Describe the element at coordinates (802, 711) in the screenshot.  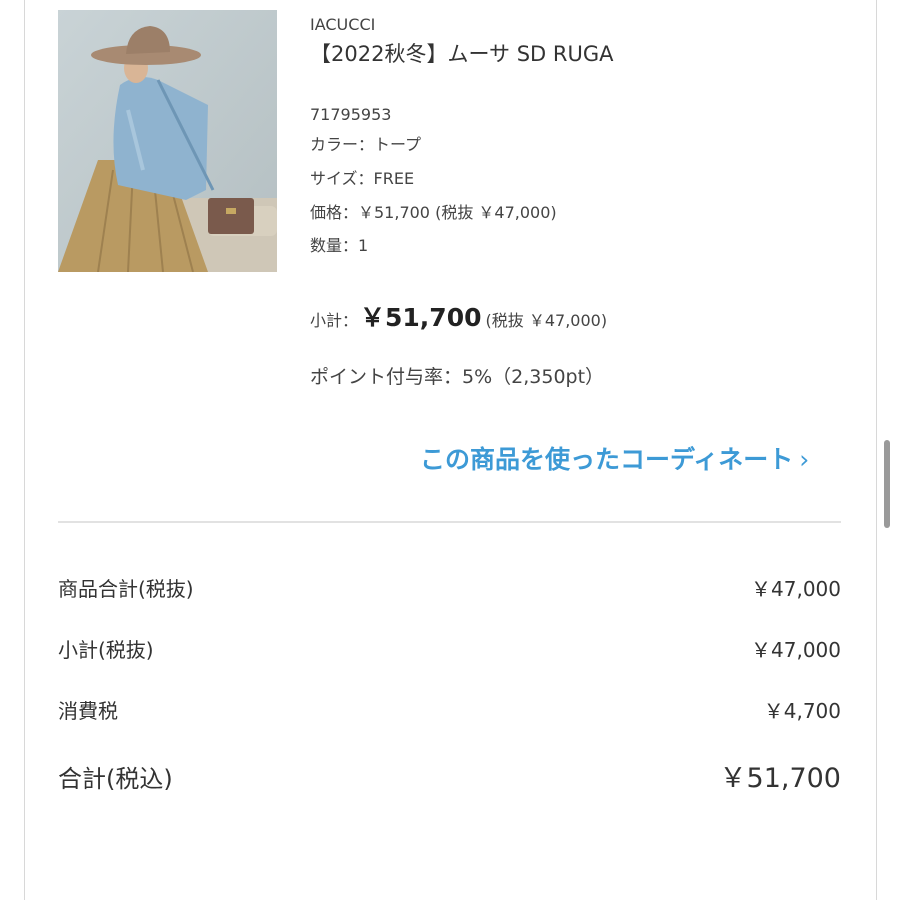
I see `summary-value: ￥4,700` at that location.